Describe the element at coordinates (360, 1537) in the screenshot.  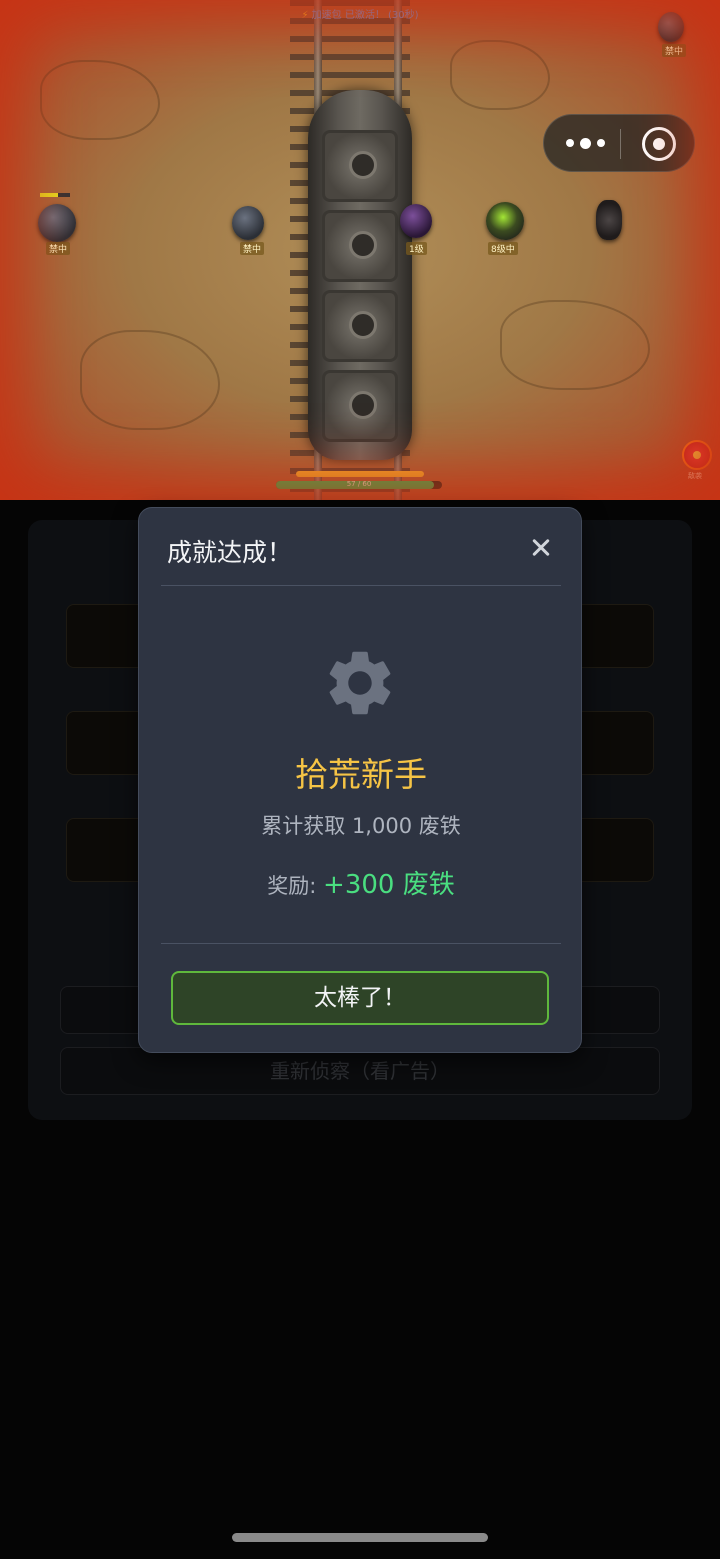
I see `home-indicator` at that location.